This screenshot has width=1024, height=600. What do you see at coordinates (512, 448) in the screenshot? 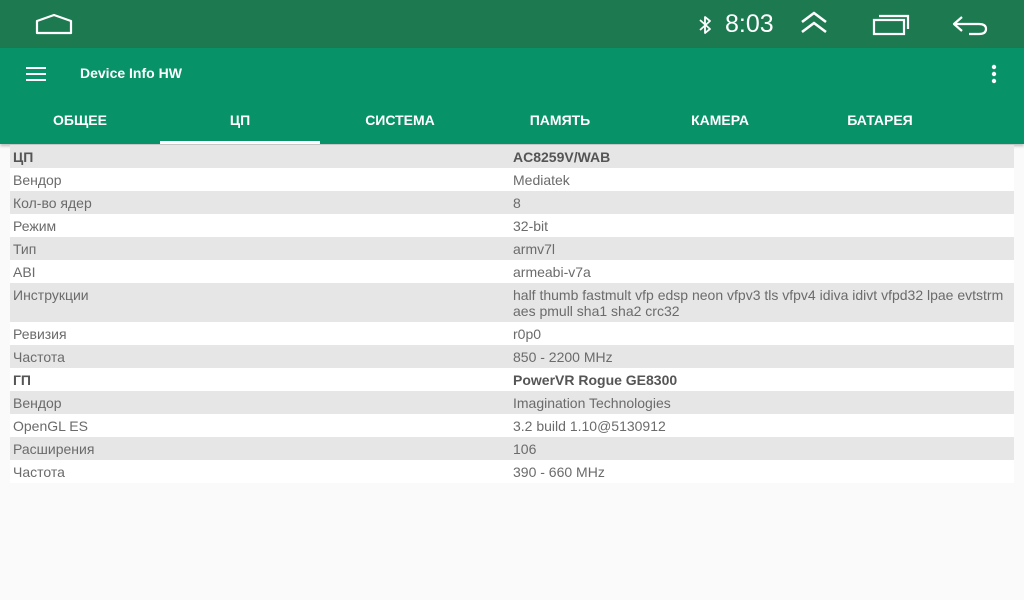
I see `table-row: Расширения 106` at bounding box center [512, 448].